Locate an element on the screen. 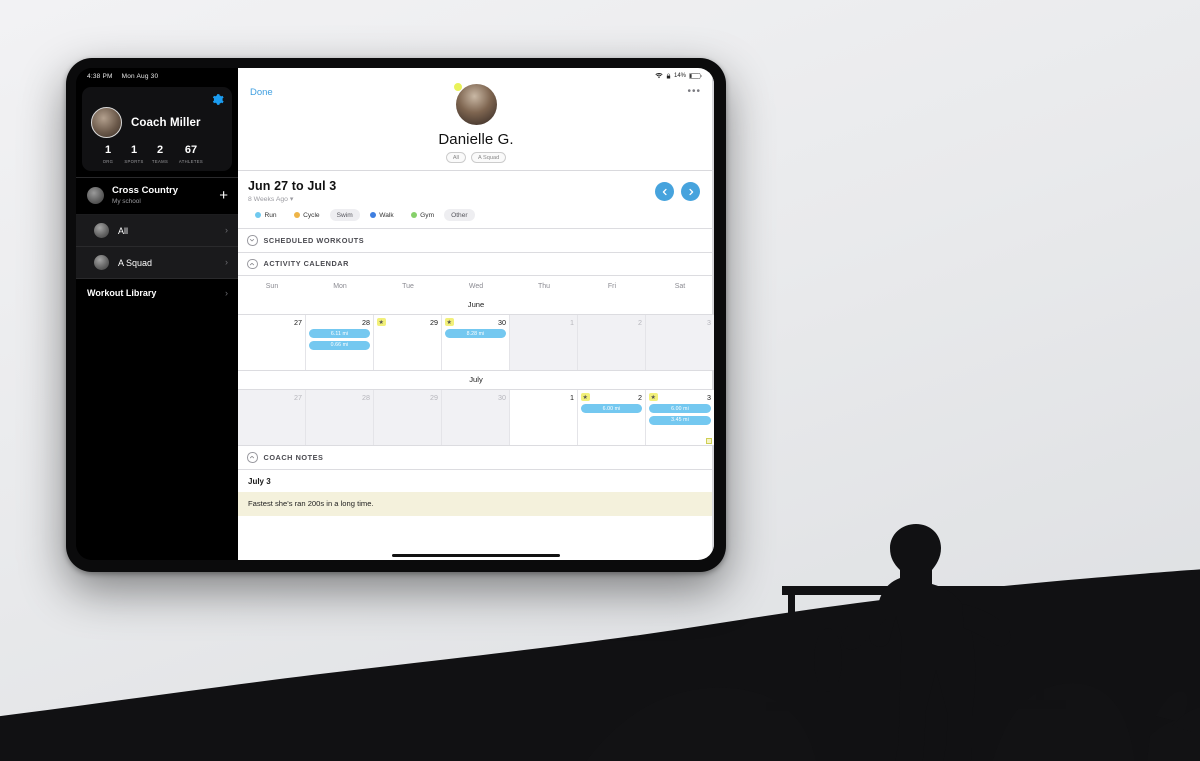 This screenshot has height=761, width=1200. calendar-day-number: 2 is located at coordinates (640, 322).